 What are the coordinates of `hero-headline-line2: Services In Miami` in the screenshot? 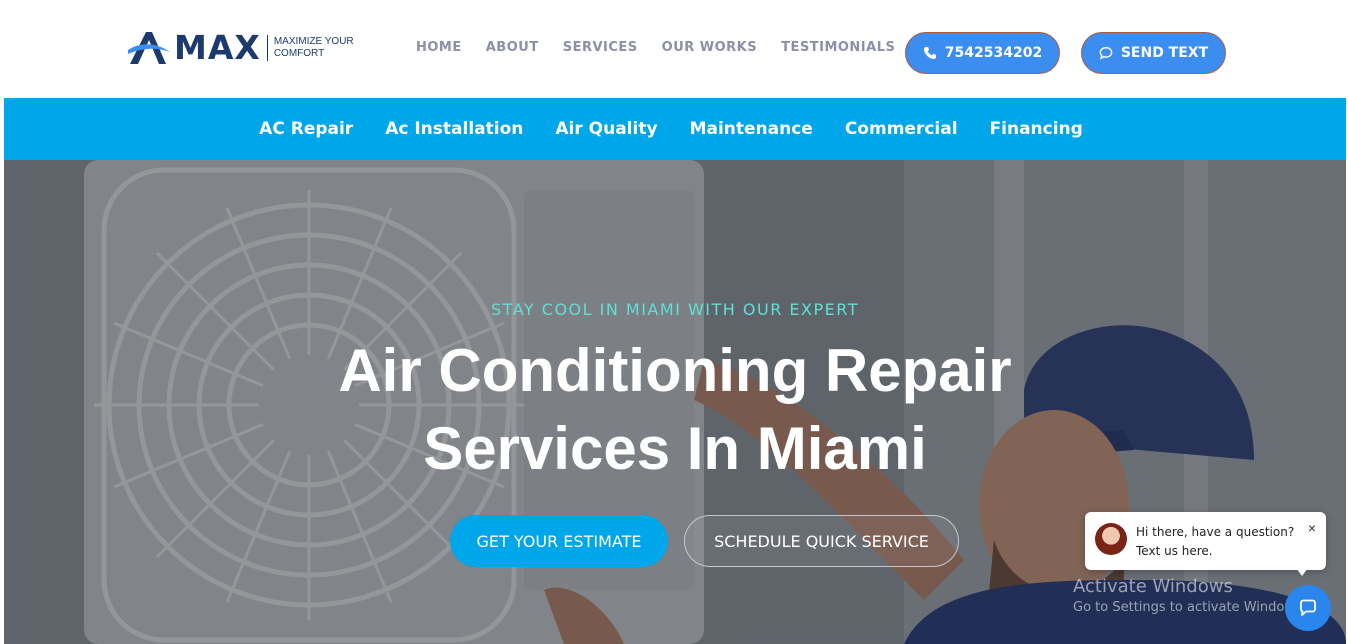 It's located at (675, 448).